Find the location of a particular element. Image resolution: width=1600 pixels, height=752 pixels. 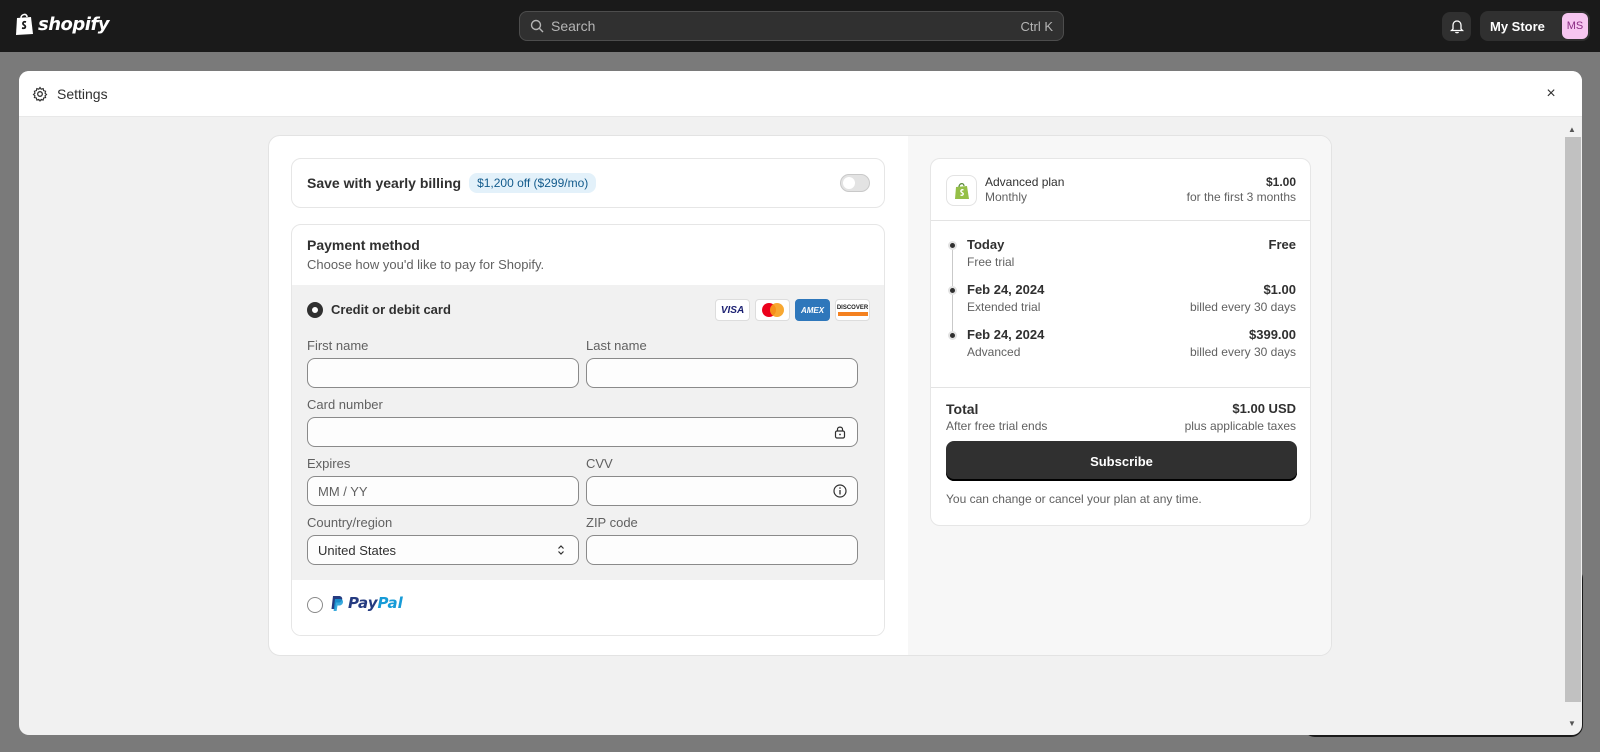

paypal-text-pay: Pay is located at coordinates (363, 603).